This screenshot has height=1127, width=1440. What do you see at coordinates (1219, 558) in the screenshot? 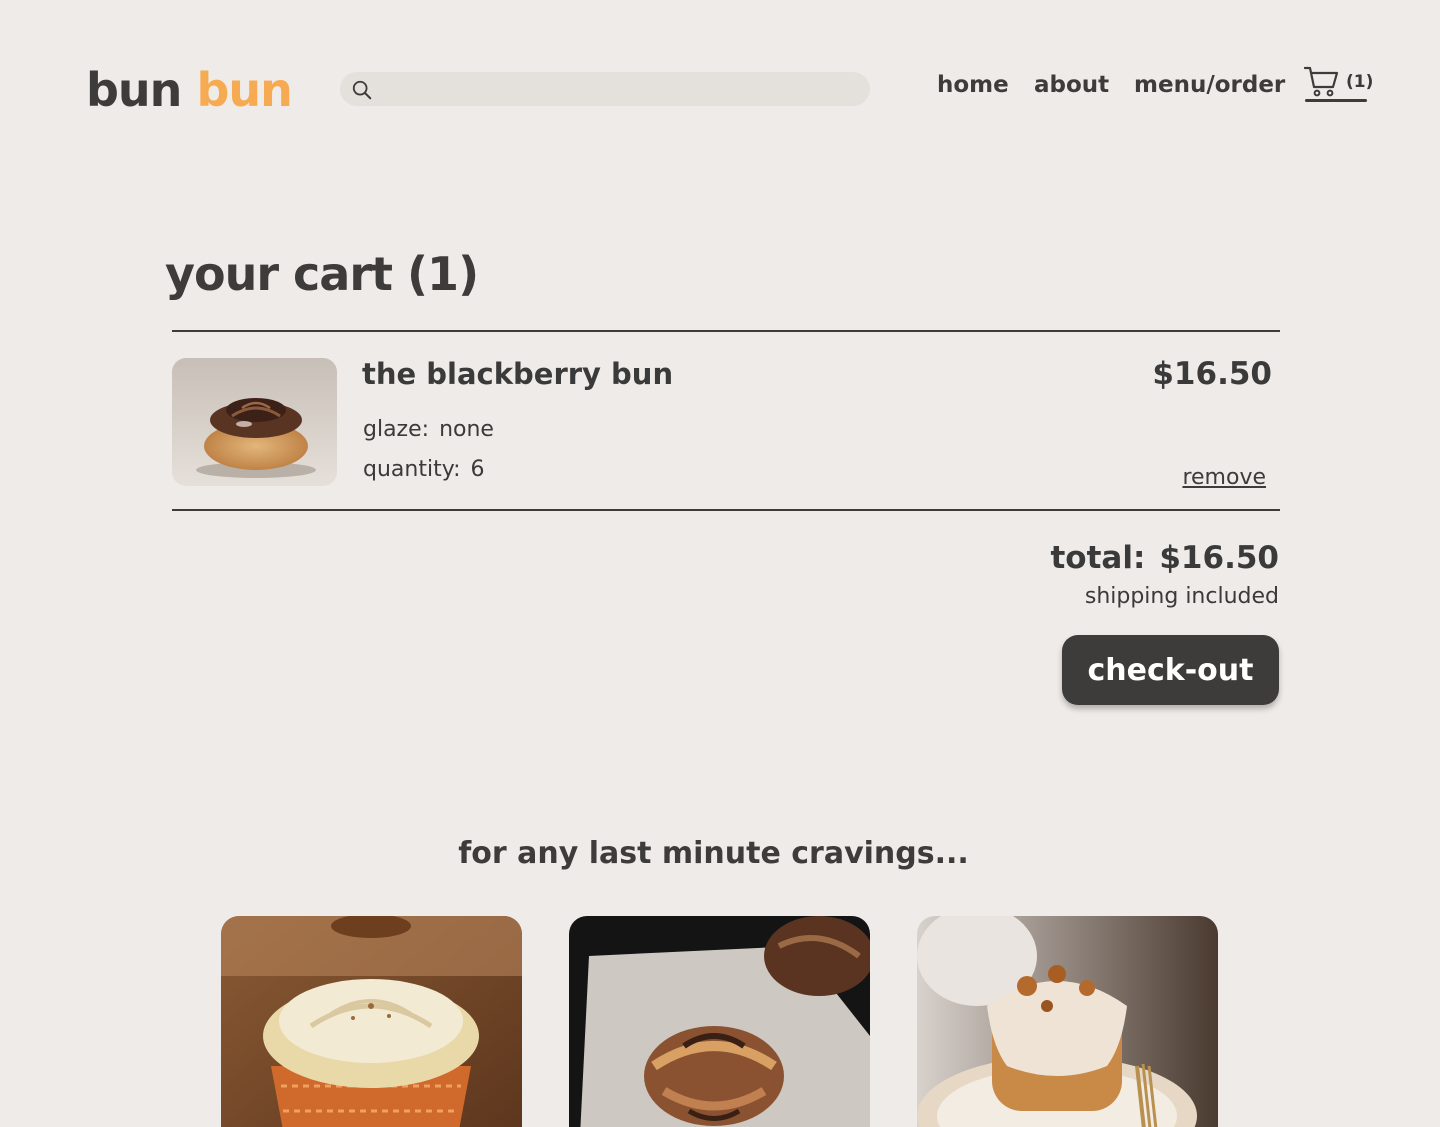
I see `total-value: $16.50` at bounding box center [1219, 558].